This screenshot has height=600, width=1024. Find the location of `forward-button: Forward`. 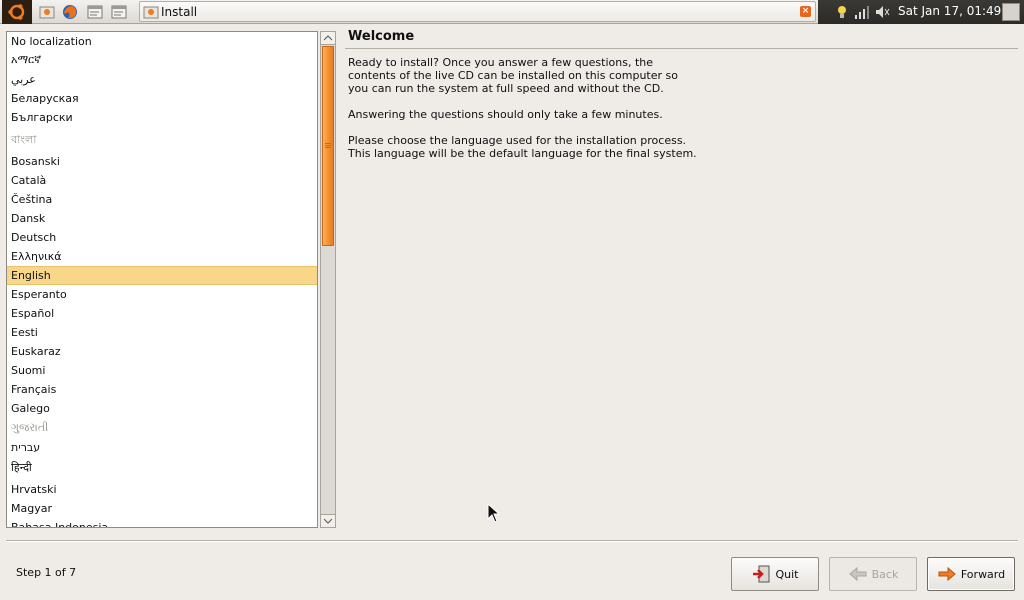

forward-button: Forward is located at coordinates (971, 574).